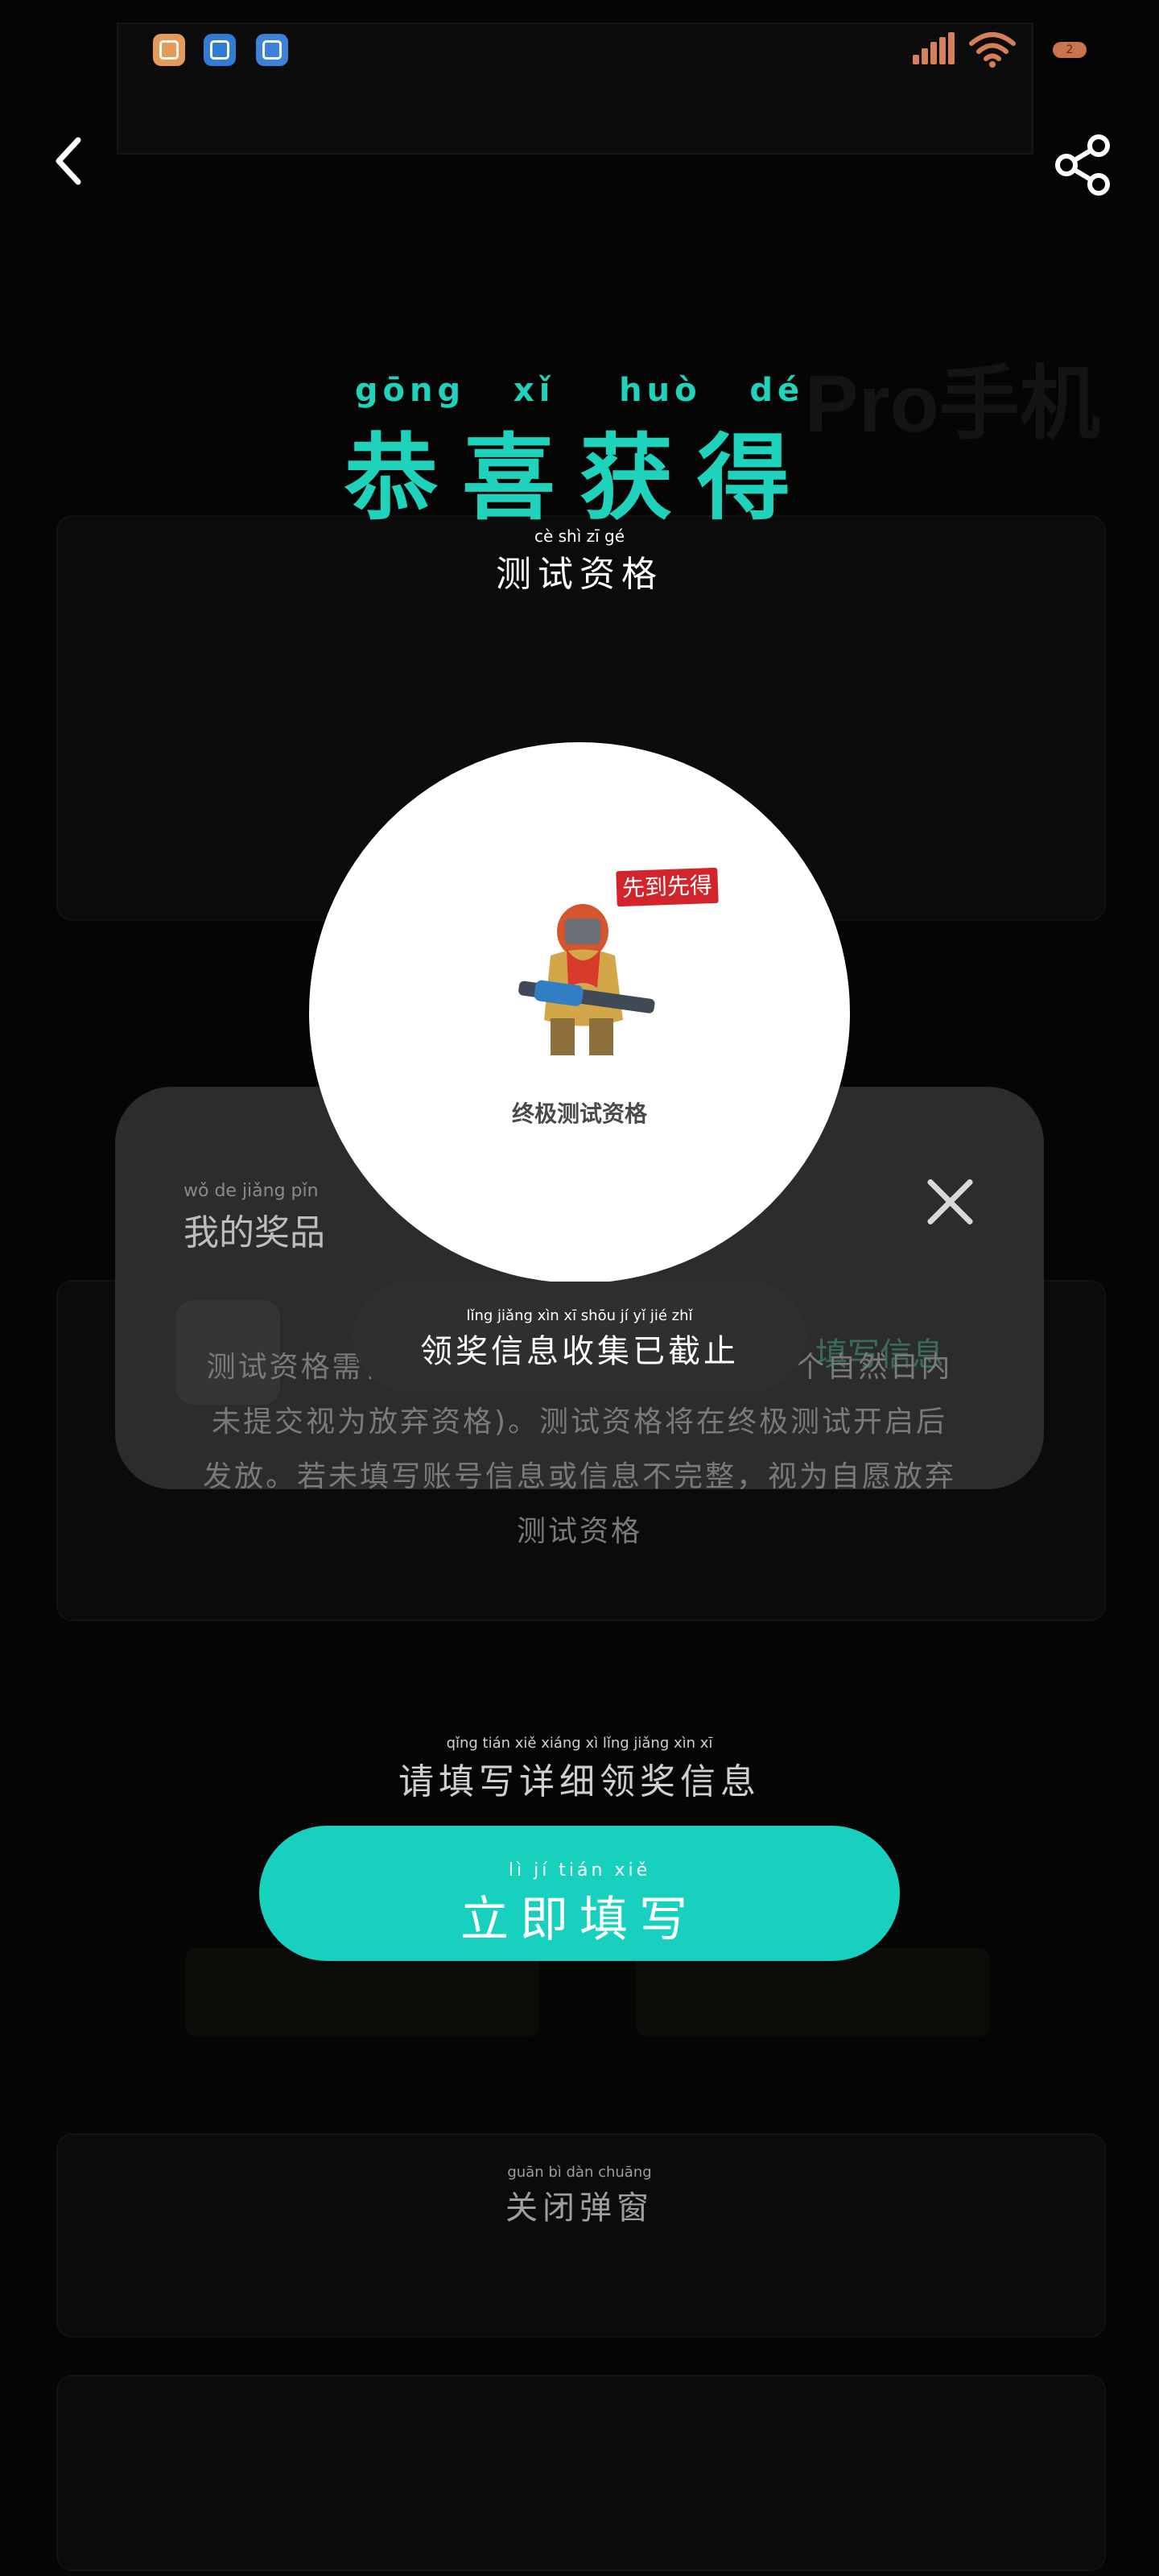  Describe the element at coordinates (579, 2172) in the screenshot. I see `close-popup-pinyin: guān bì dàn chuāng` at that location.